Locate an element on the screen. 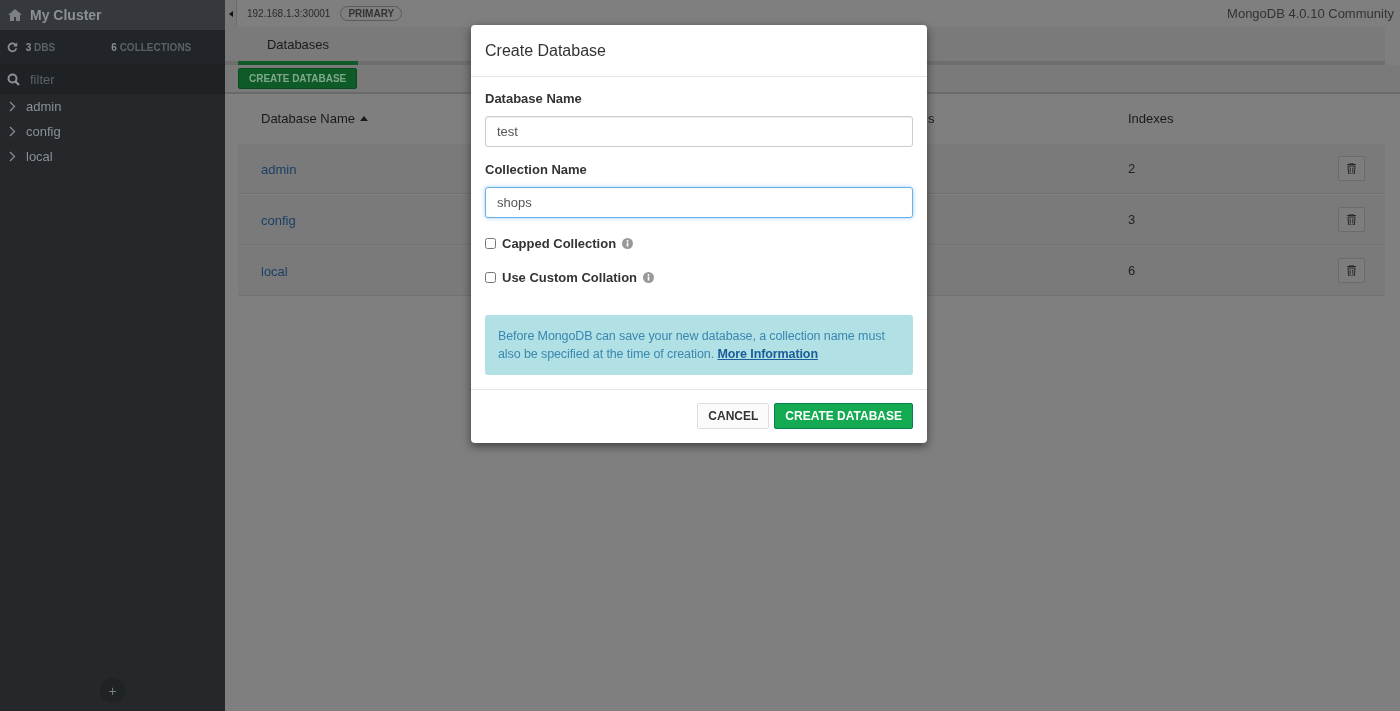  version-label: MongoDB 4.0.10 Community is located at coordinates (1310, 13).